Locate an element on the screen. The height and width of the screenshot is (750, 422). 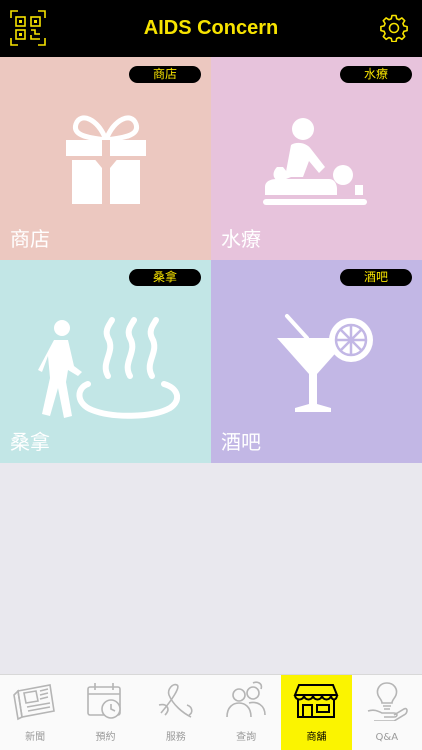
tab-bar: 新聞 預約 服務 查詢 商舖 Q&A is located at coordinates (211, 712).